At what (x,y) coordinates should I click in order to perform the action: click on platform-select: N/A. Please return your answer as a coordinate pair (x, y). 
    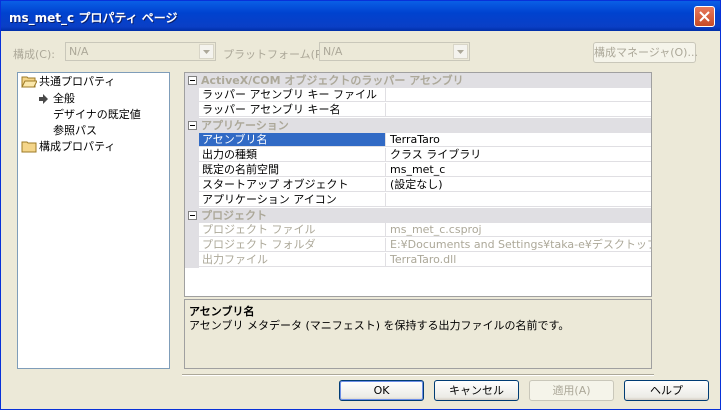
    Looking at the image, I should click on (394, 51).